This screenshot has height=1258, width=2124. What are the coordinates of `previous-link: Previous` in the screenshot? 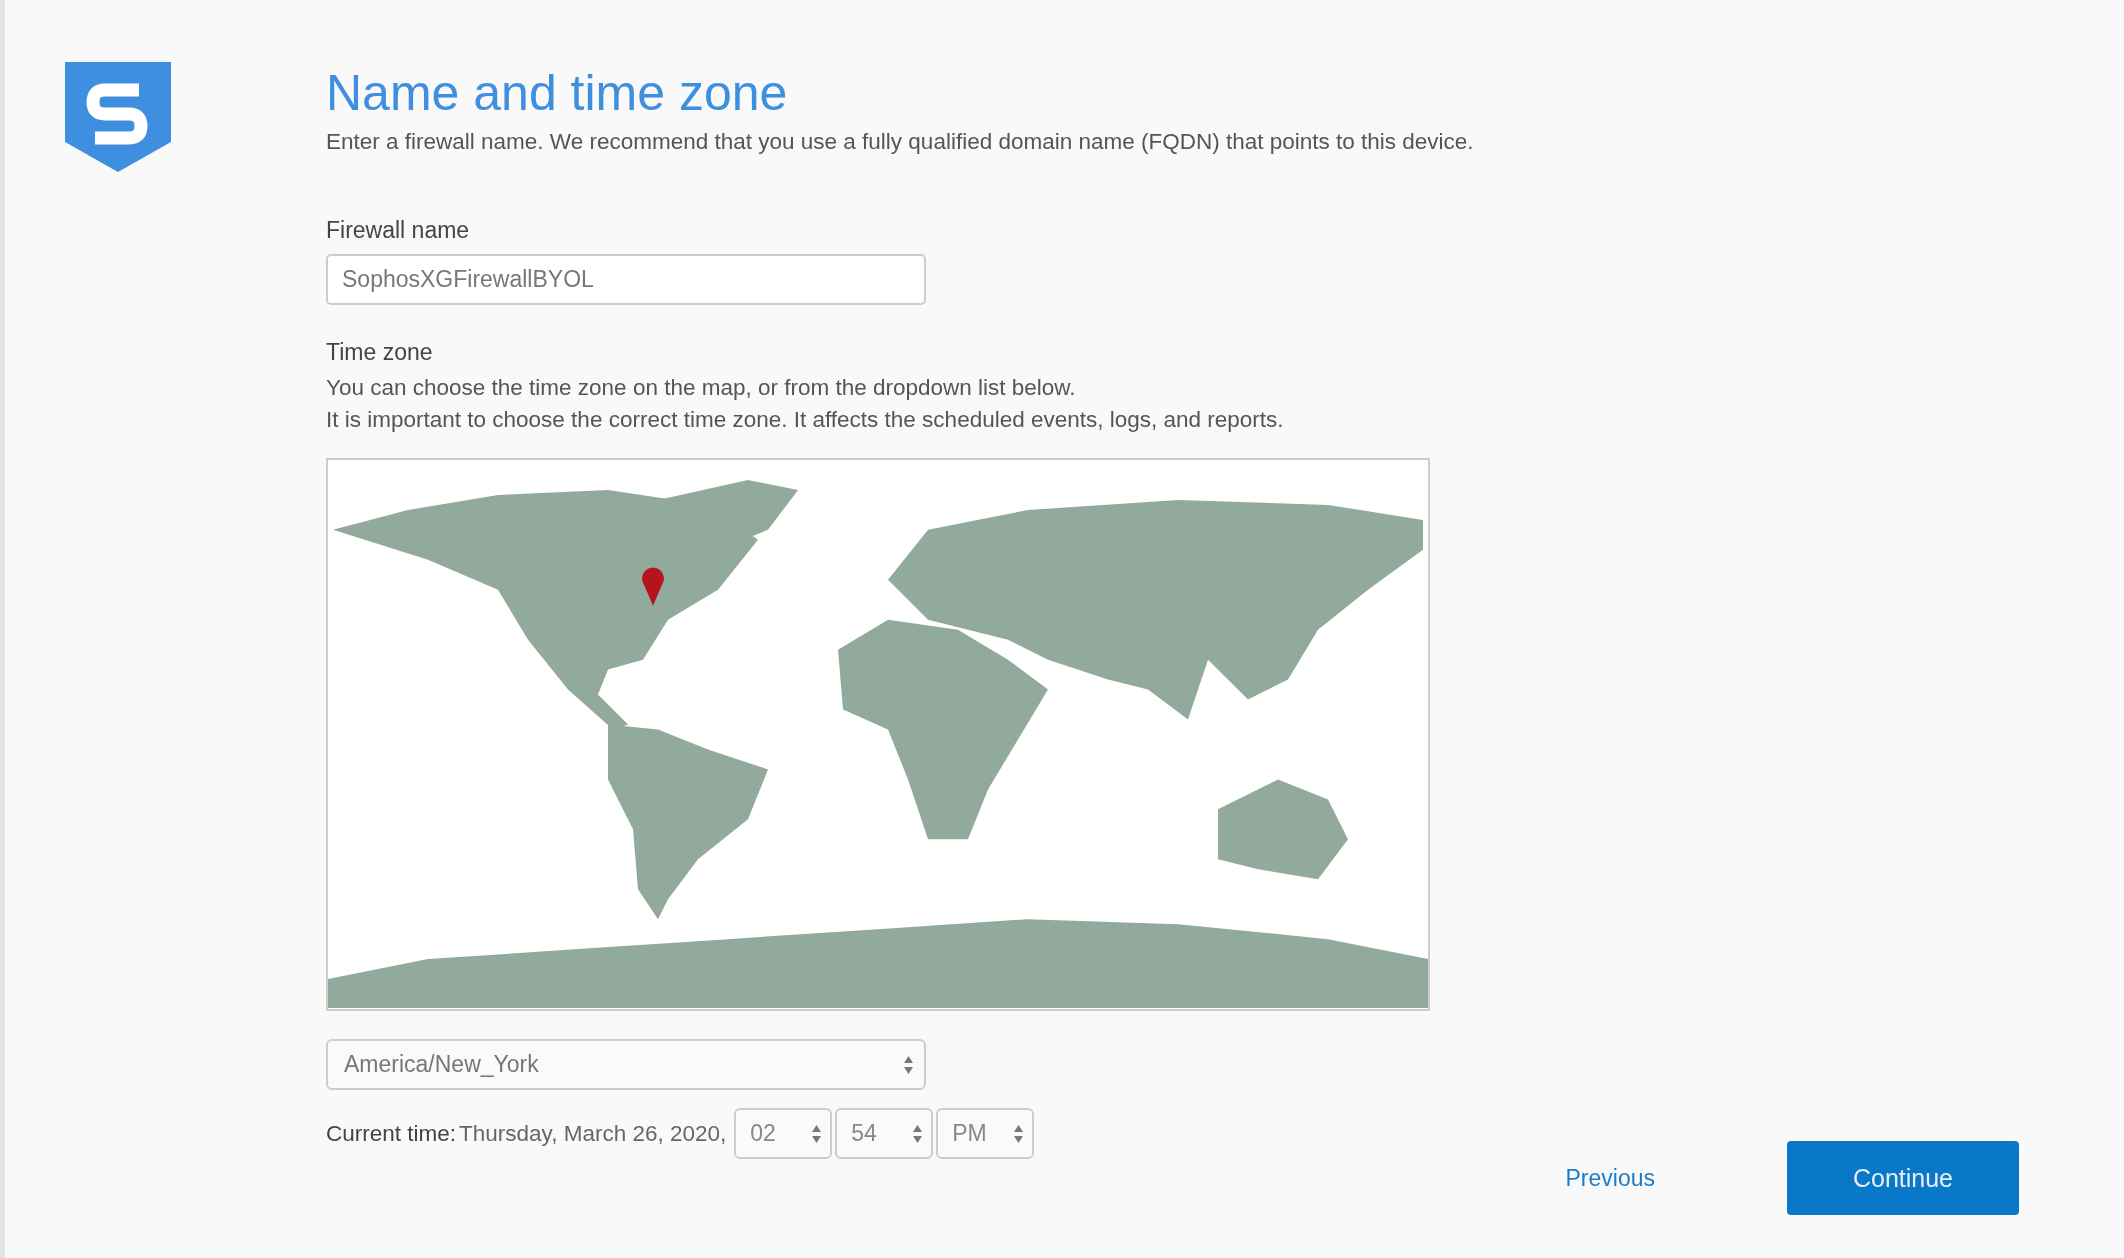 It's located at (1610, 1178).